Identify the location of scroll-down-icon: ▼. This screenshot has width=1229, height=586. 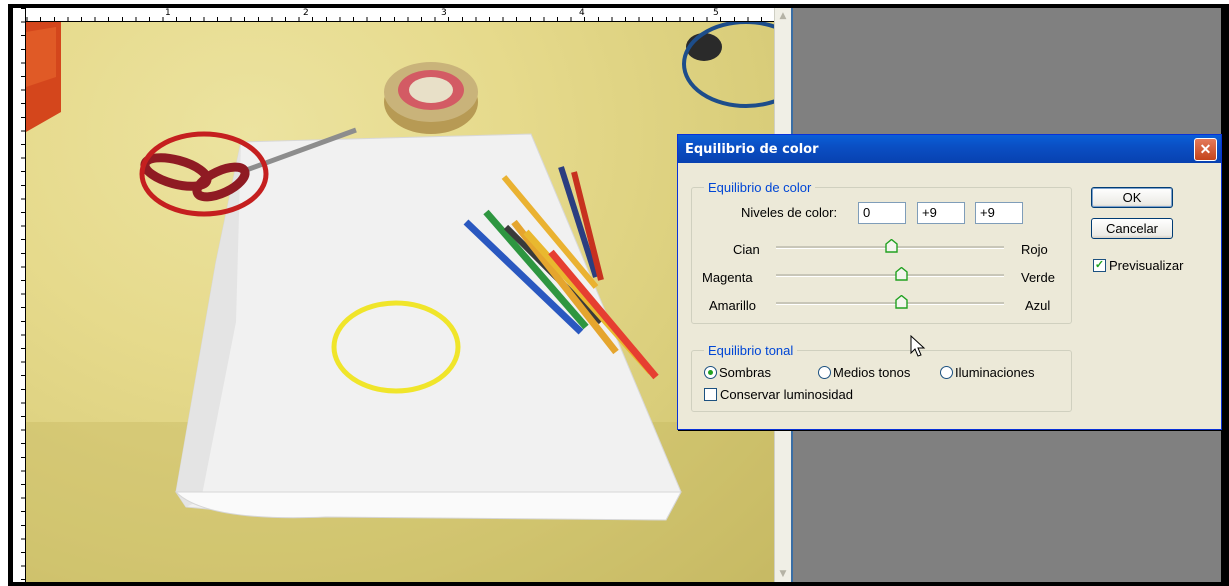
(783, 574).